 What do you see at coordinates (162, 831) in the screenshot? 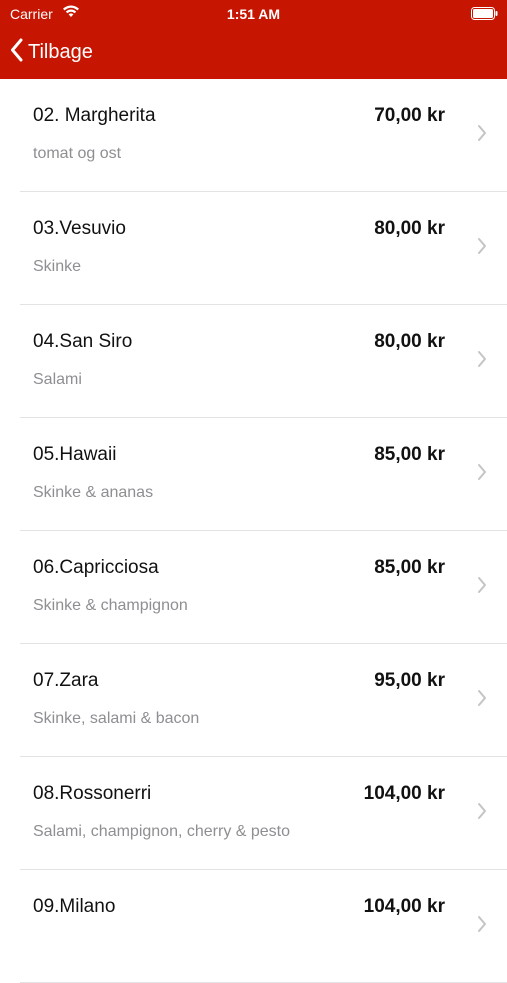
I see `menu-item-description: Salami, champignon, cherry & pesto` at bounding box center [162, 831].